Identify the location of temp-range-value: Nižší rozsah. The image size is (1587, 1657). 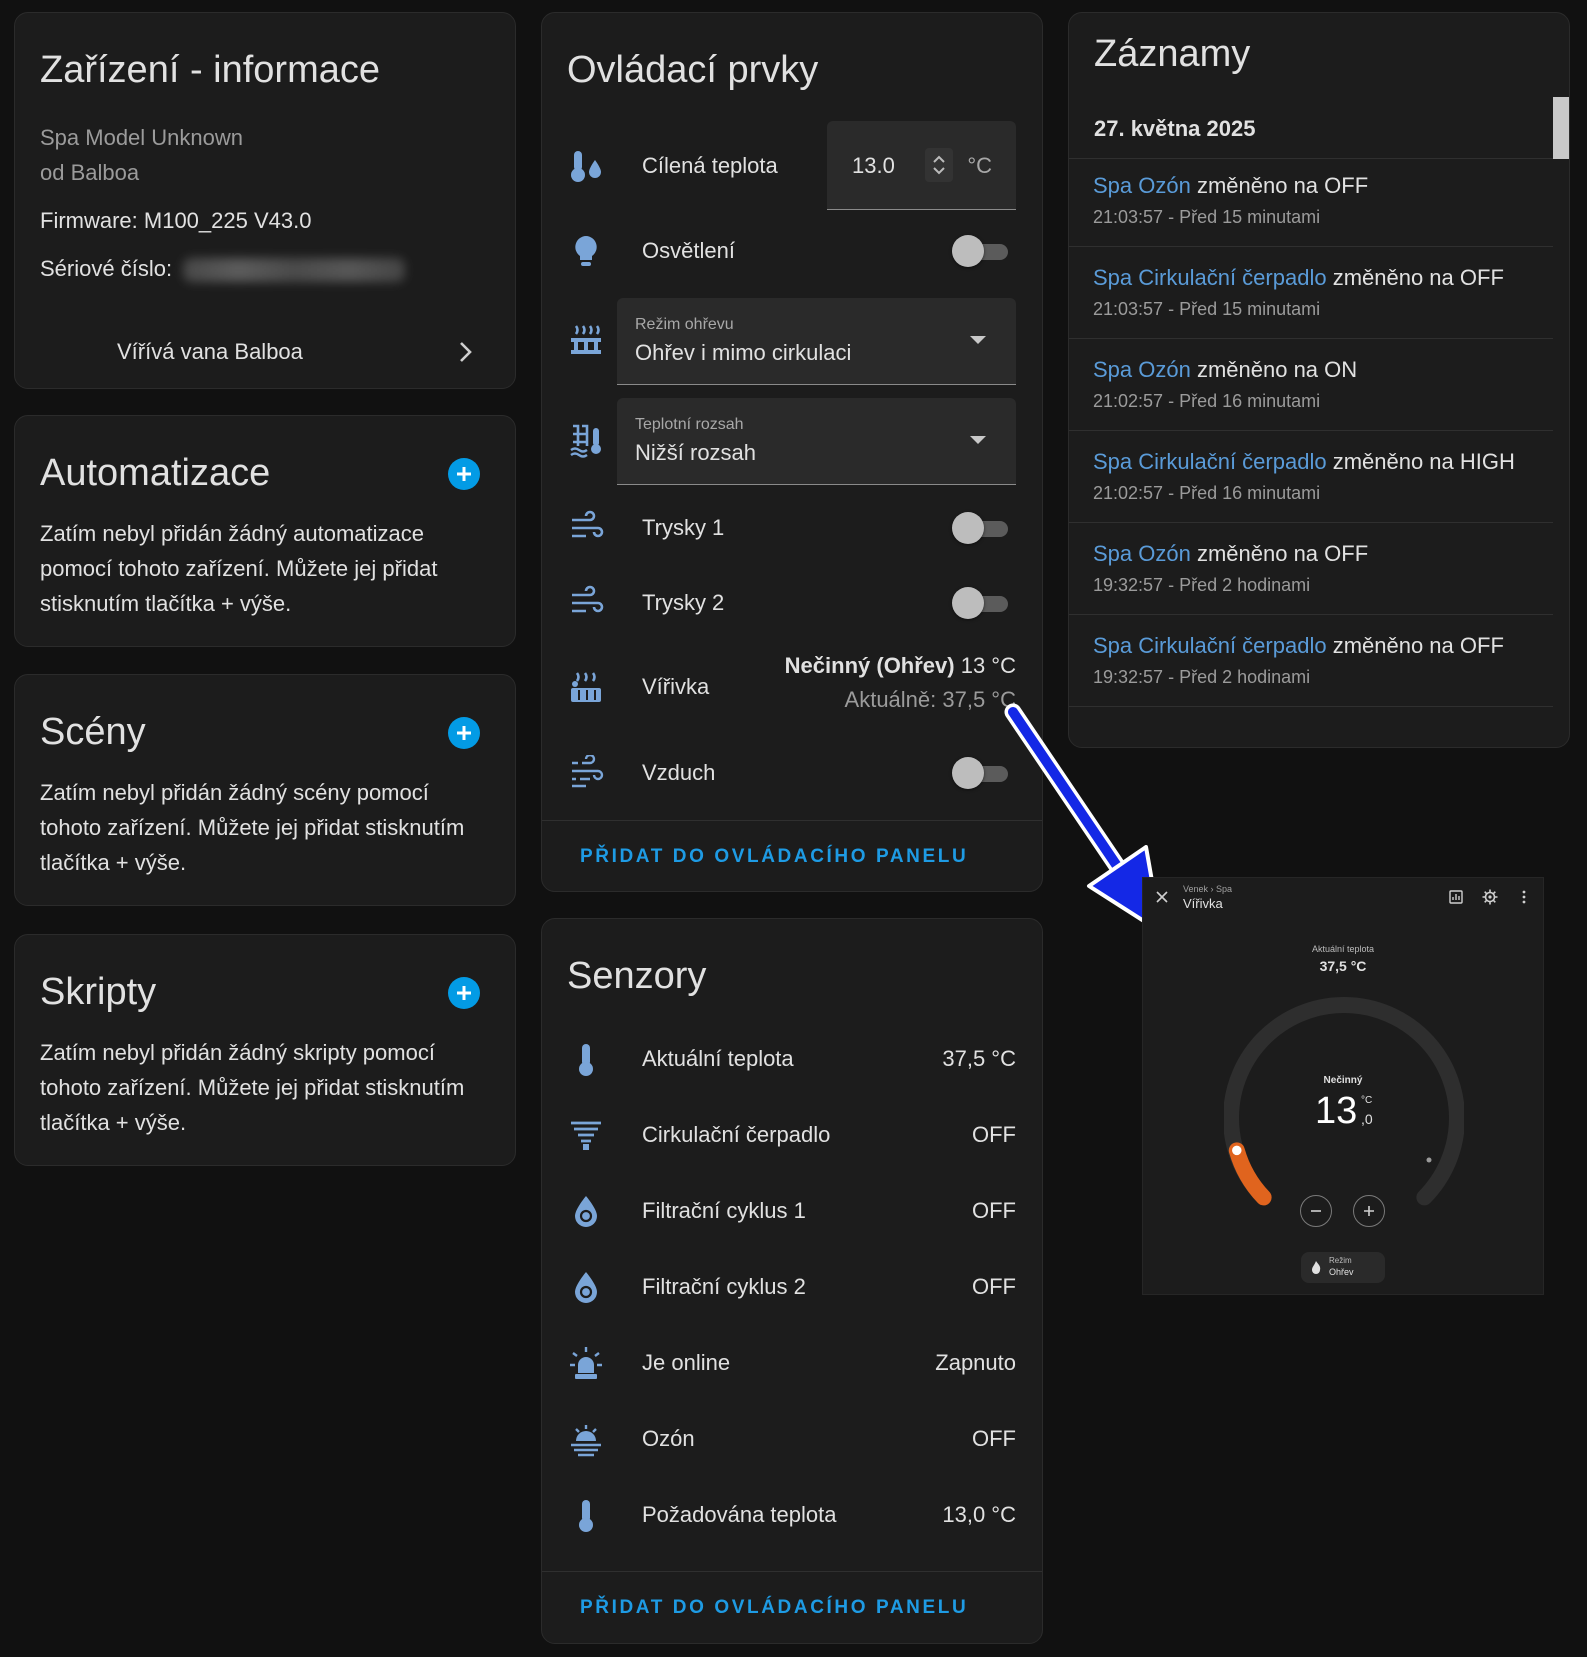
(696, 452).